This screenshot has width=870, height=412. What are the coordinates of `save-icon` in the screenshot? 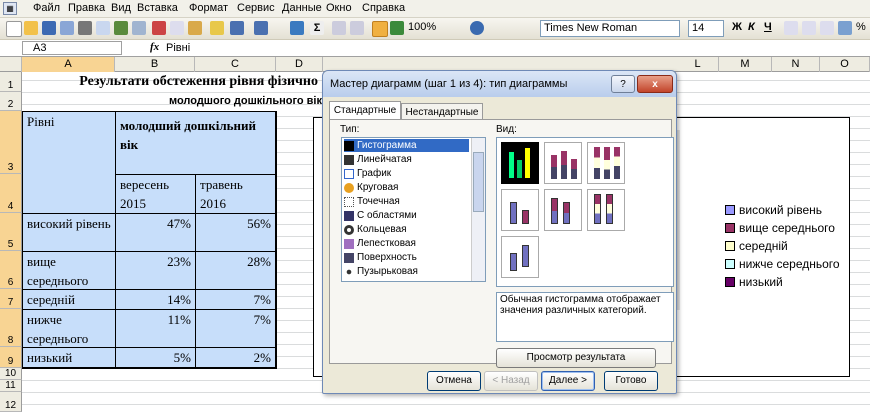 It's located at (49, 28).